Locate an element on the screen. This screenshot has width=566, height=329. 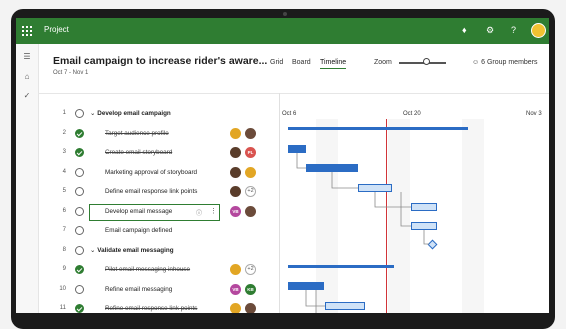
camera is located at coordinates (285, 14).